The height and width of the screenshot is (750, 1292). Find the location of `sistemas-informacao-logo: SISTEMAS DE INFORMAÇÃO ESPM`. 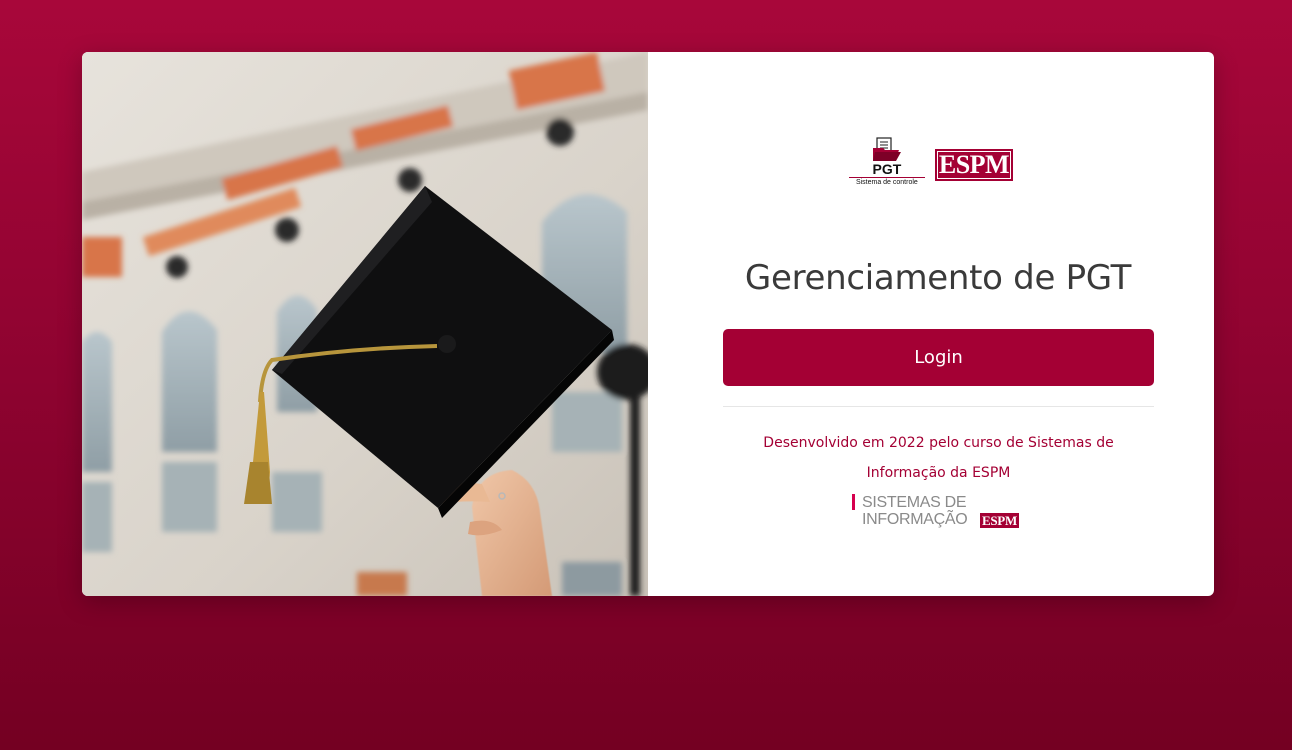

sistemas-informacao-logo: SISTEMAS DE INFORMAÇÃO ESPM is located at coordinates (942, 512).